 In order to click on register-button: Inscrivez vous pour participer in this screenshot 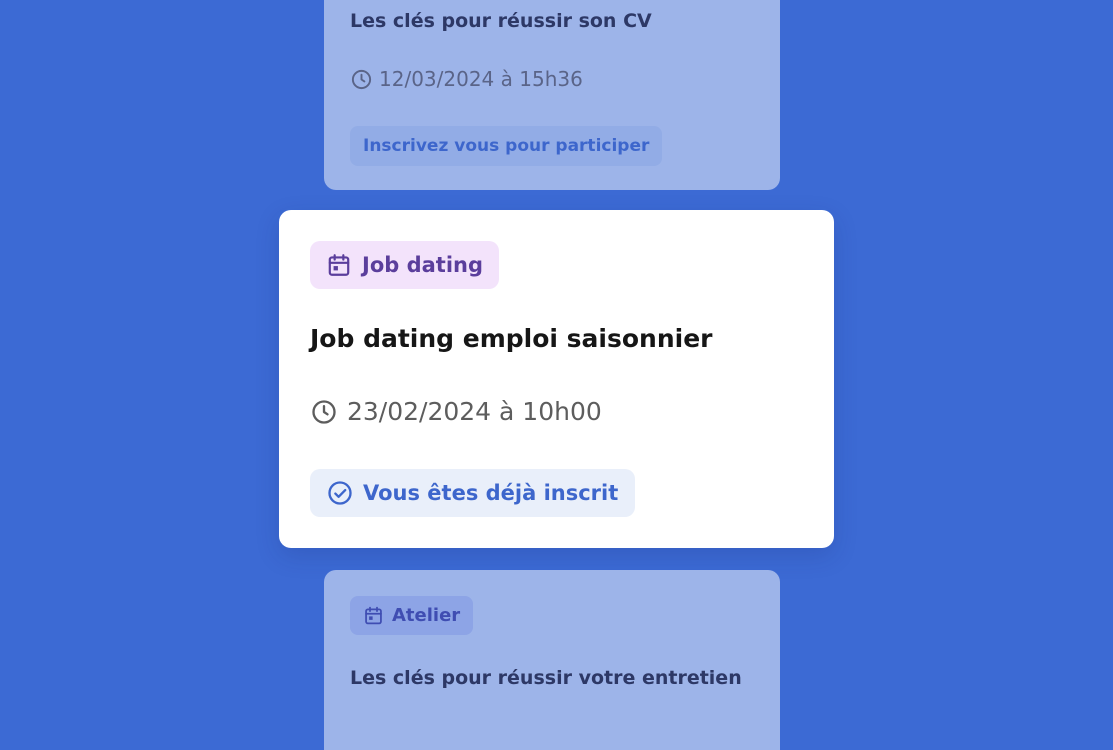, I will do `click(506, 146)`.